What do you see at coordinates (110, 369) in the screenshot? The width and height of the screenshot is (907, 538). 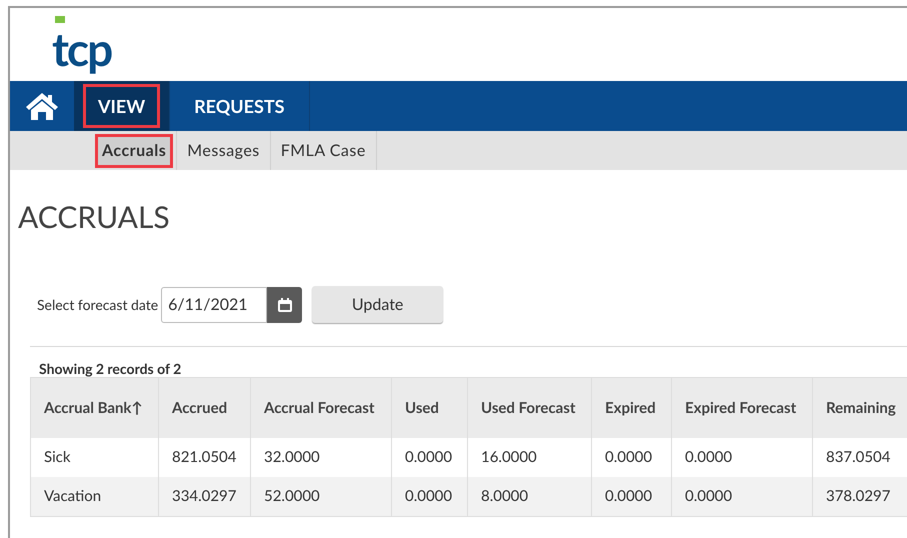 I see `records-summary: Showing 2 records of 2` at bounding box center [110, 369].